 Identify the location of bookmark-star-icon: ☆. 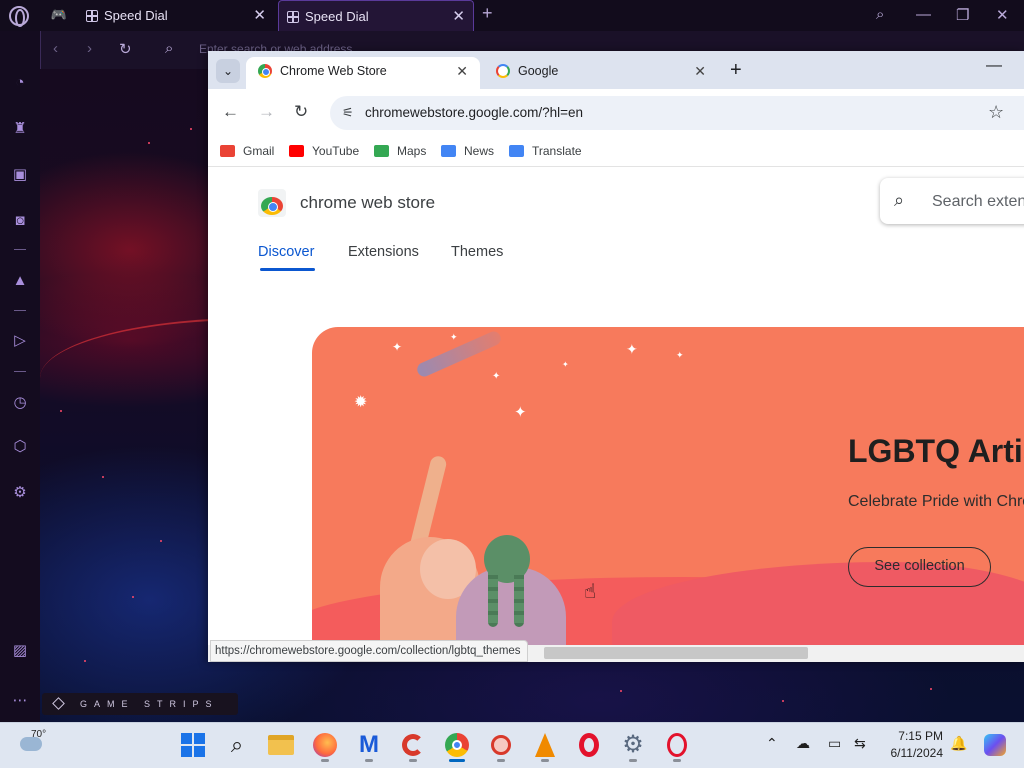
(996, 112).